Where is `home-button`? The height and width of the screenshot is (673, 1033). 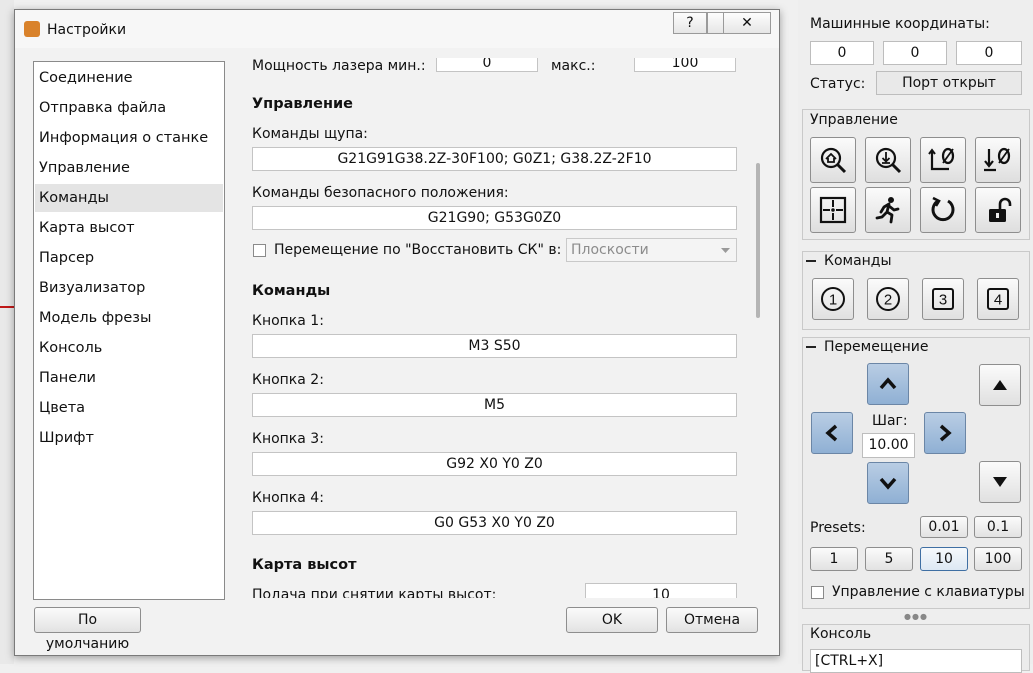 home-button is located at coordinates (833, 160).